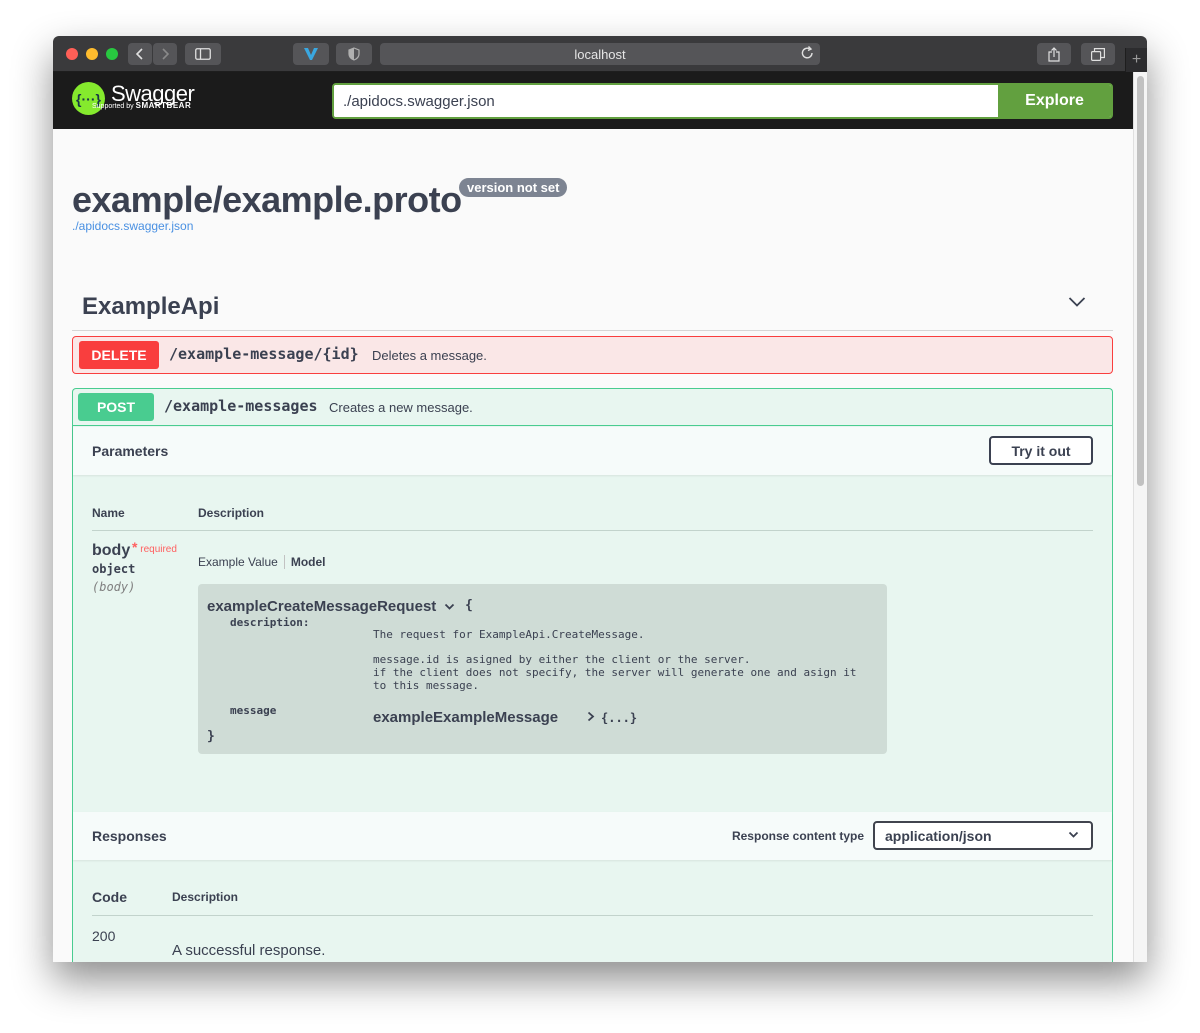  Describe the element at coordinates (158, 549) in the screenshot. I see `required-text: required` at that location.